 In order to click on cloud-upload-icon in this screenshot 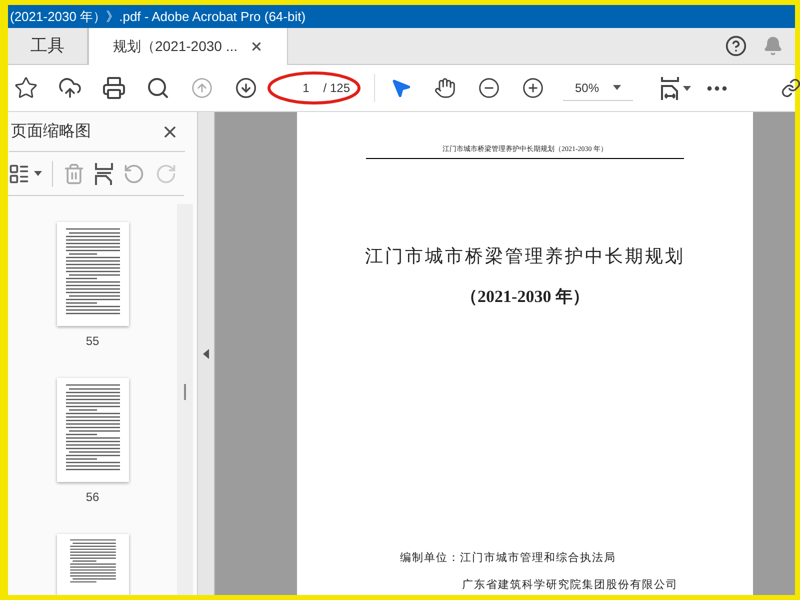, I will do `click(70, 88)`.